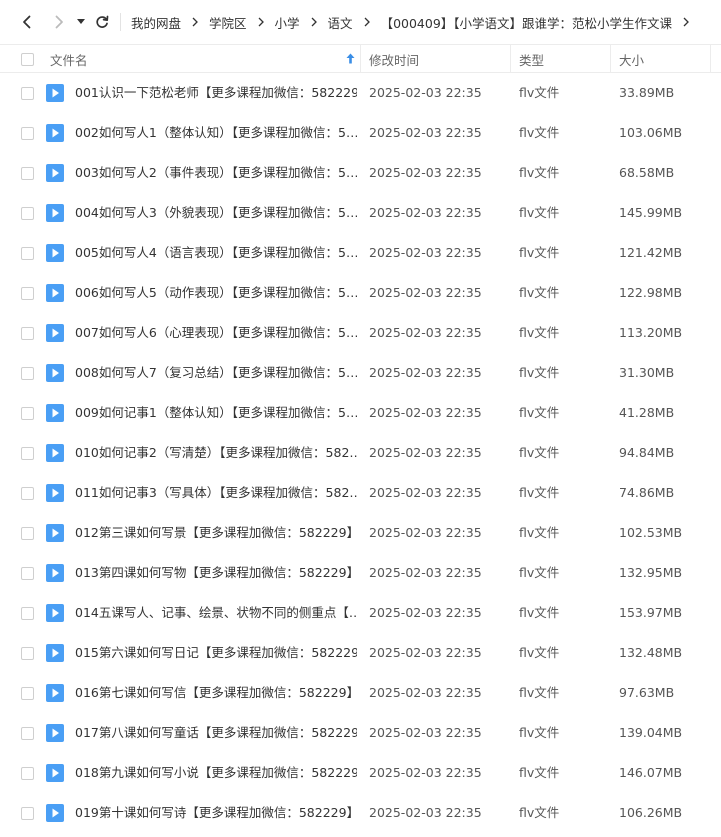 Image resolution: width=721 pixels, height=837 pixels. Describe the element at coordinates (228, 22) in the screenshot. I see `breadcrumb-item: 学院区` at that location.